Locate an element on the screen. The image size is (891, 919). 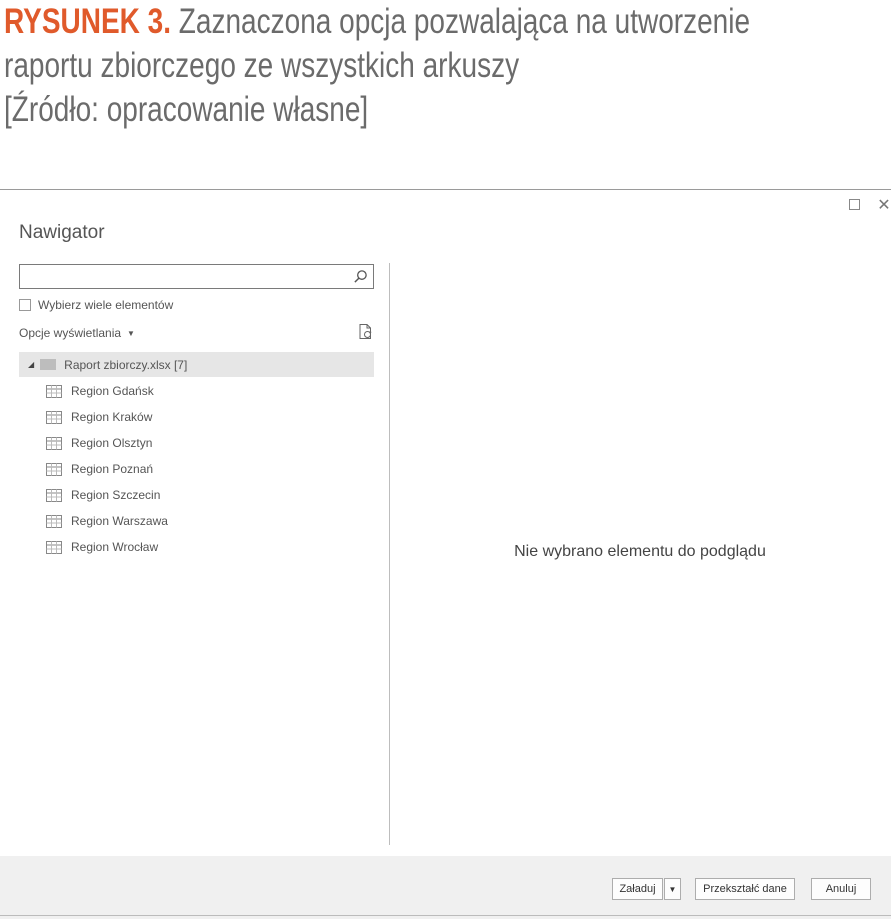
multi-select-option: Wybierz wiele elementów is located at coordinates (96, 305).